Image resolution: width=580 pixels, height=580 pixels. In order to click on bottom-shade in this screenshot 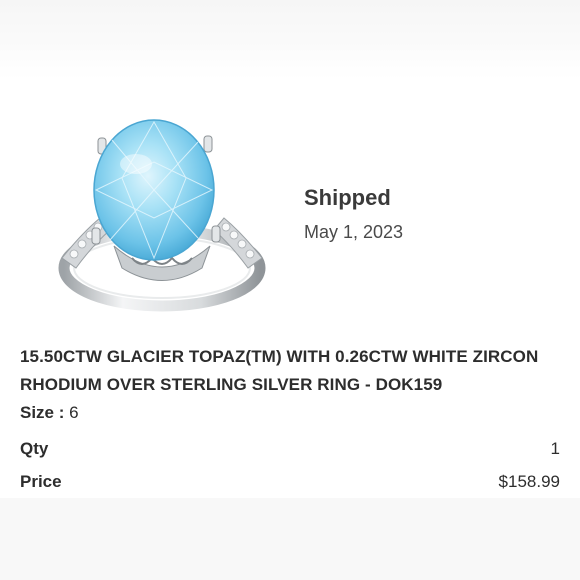, I will do `click(290, 539)`.